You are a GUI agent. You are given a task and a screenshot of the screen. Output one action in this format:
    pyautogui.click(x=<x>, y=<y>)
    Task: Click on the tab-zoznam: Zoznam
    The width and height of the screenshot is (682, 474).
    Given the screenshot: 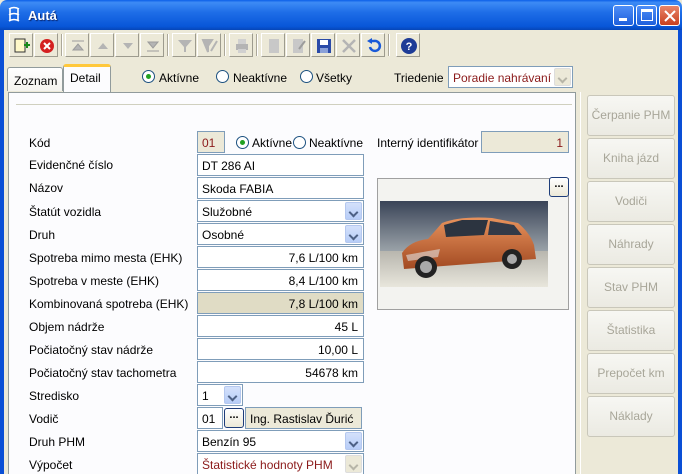 What is the action you would take?
    pyautogui.click(x=35, y=79)
    